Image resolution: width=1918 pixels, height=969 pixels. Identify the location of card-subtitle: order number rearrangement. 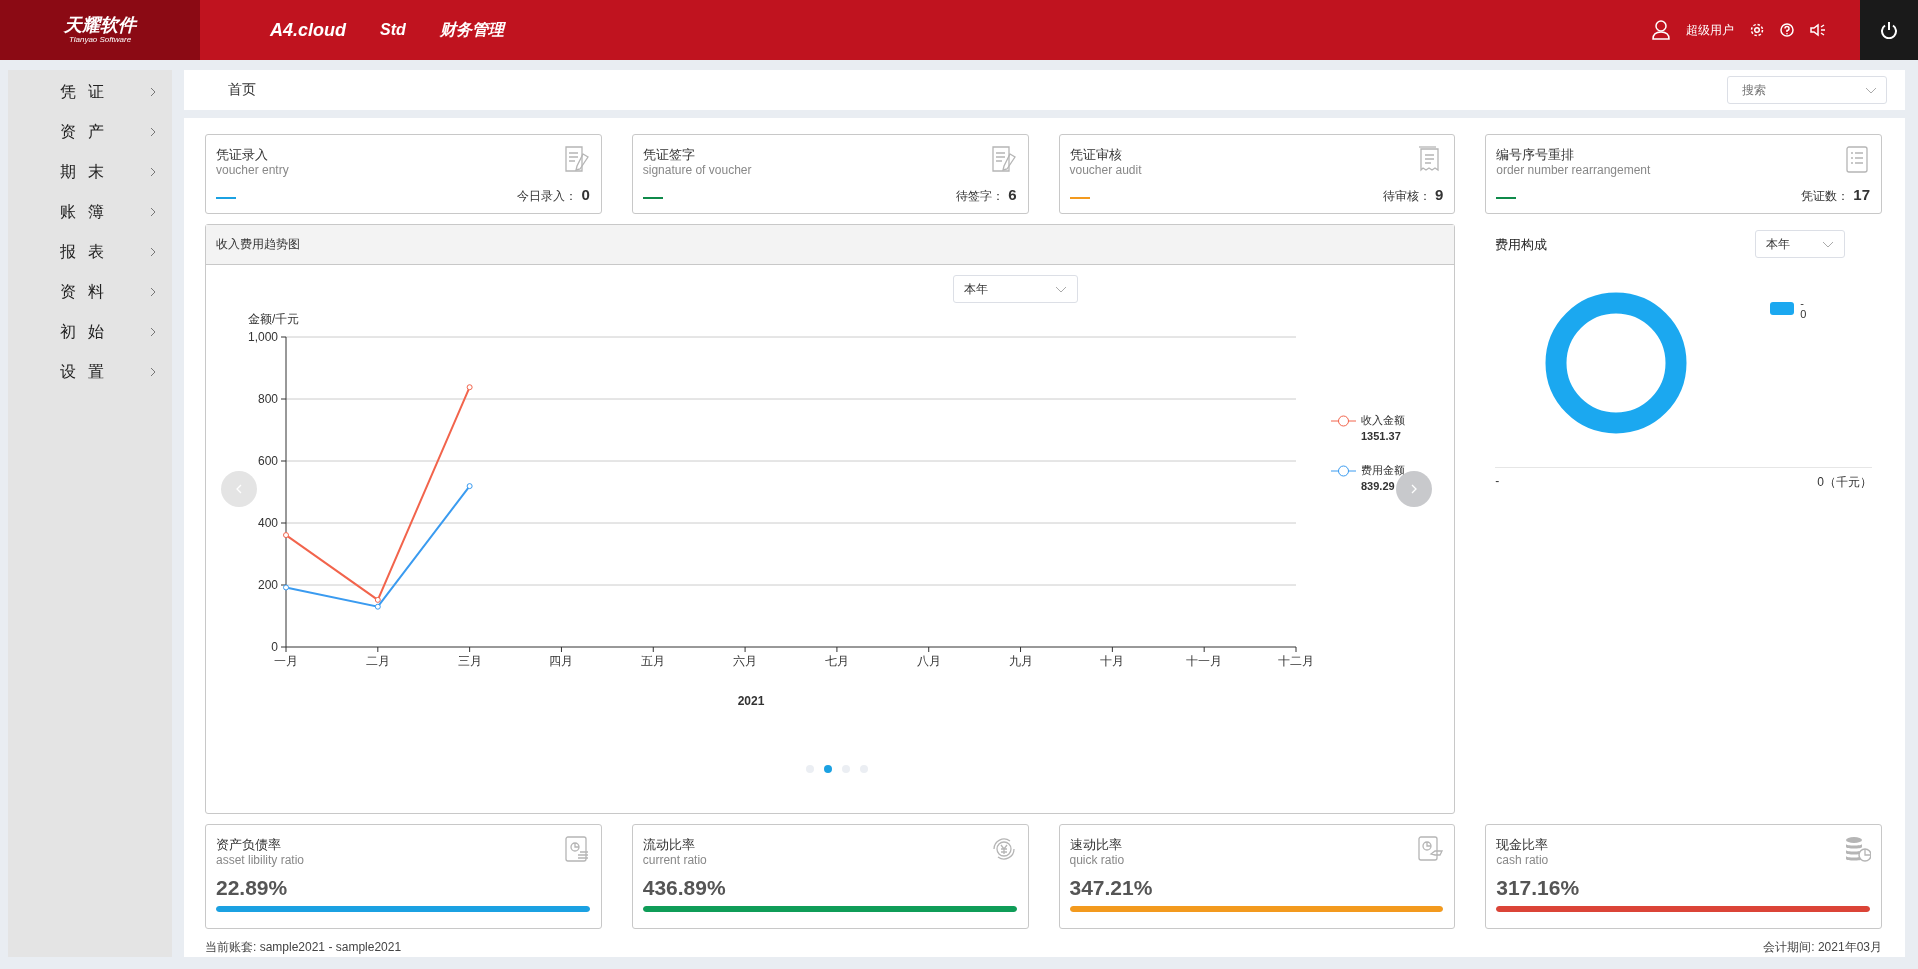
(1573, 170).